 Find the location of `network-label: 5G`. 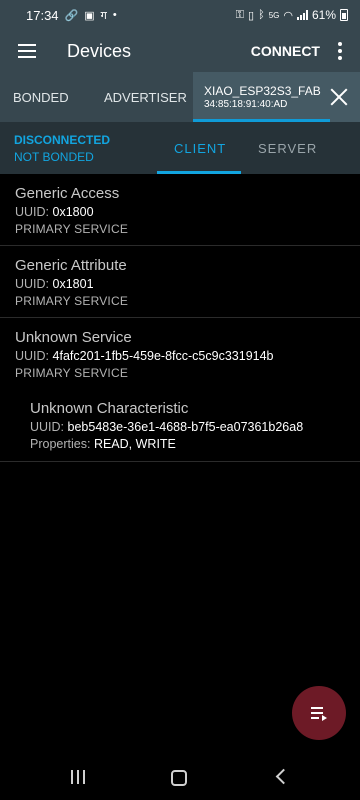

network-label: 5G is located at coordinates (274, 15).